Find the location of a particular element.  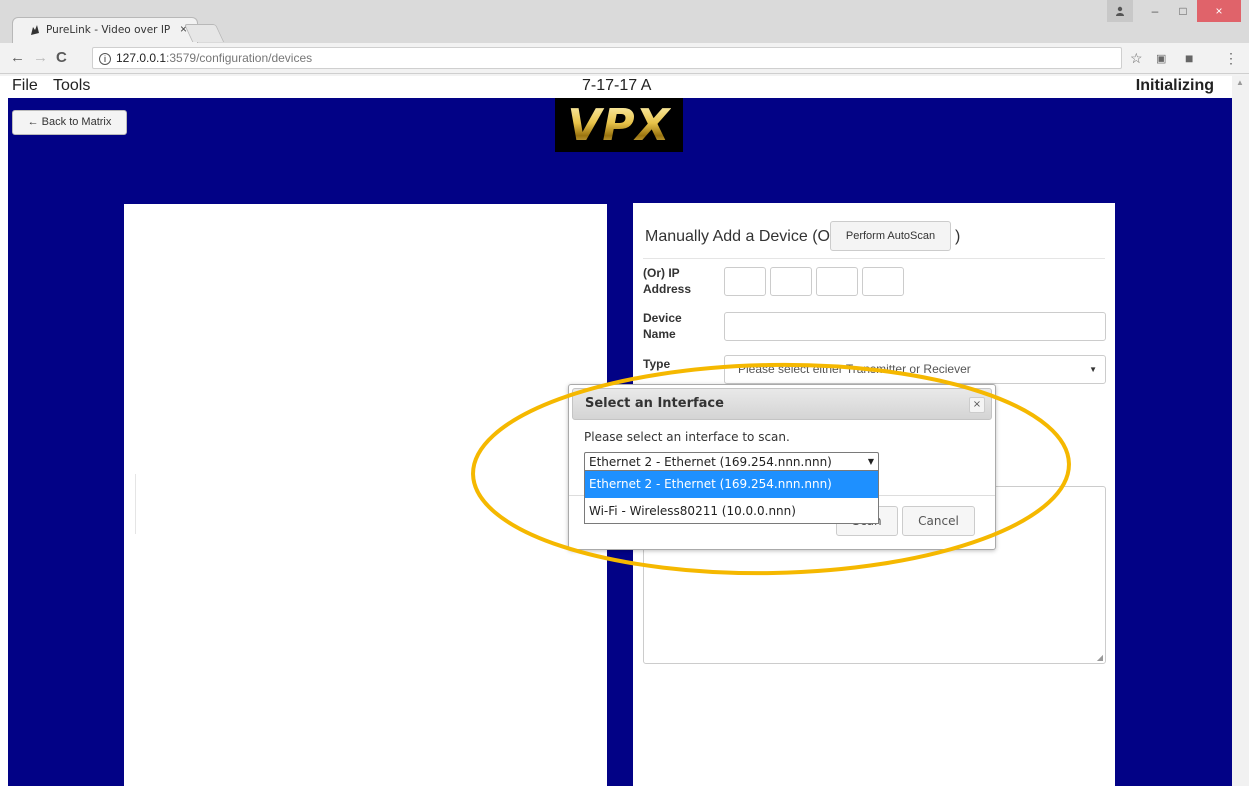

cast-icon: ■ is located at coordinates (1189, 58).